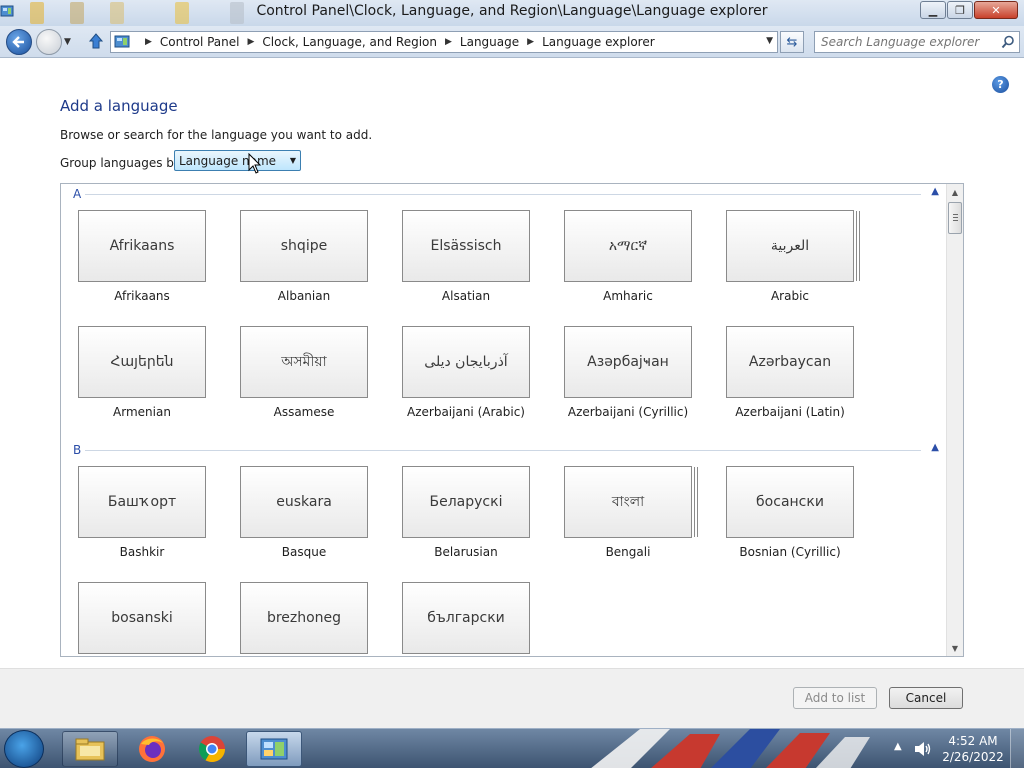 This screenshot has height=768, width=1024. I want to click on search-icon, so click(1008, 42).